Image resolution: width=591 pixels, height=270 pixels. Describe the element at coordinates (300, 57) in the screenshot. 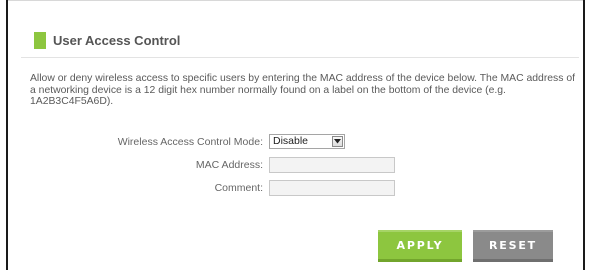

I see `header-divider` at that location.